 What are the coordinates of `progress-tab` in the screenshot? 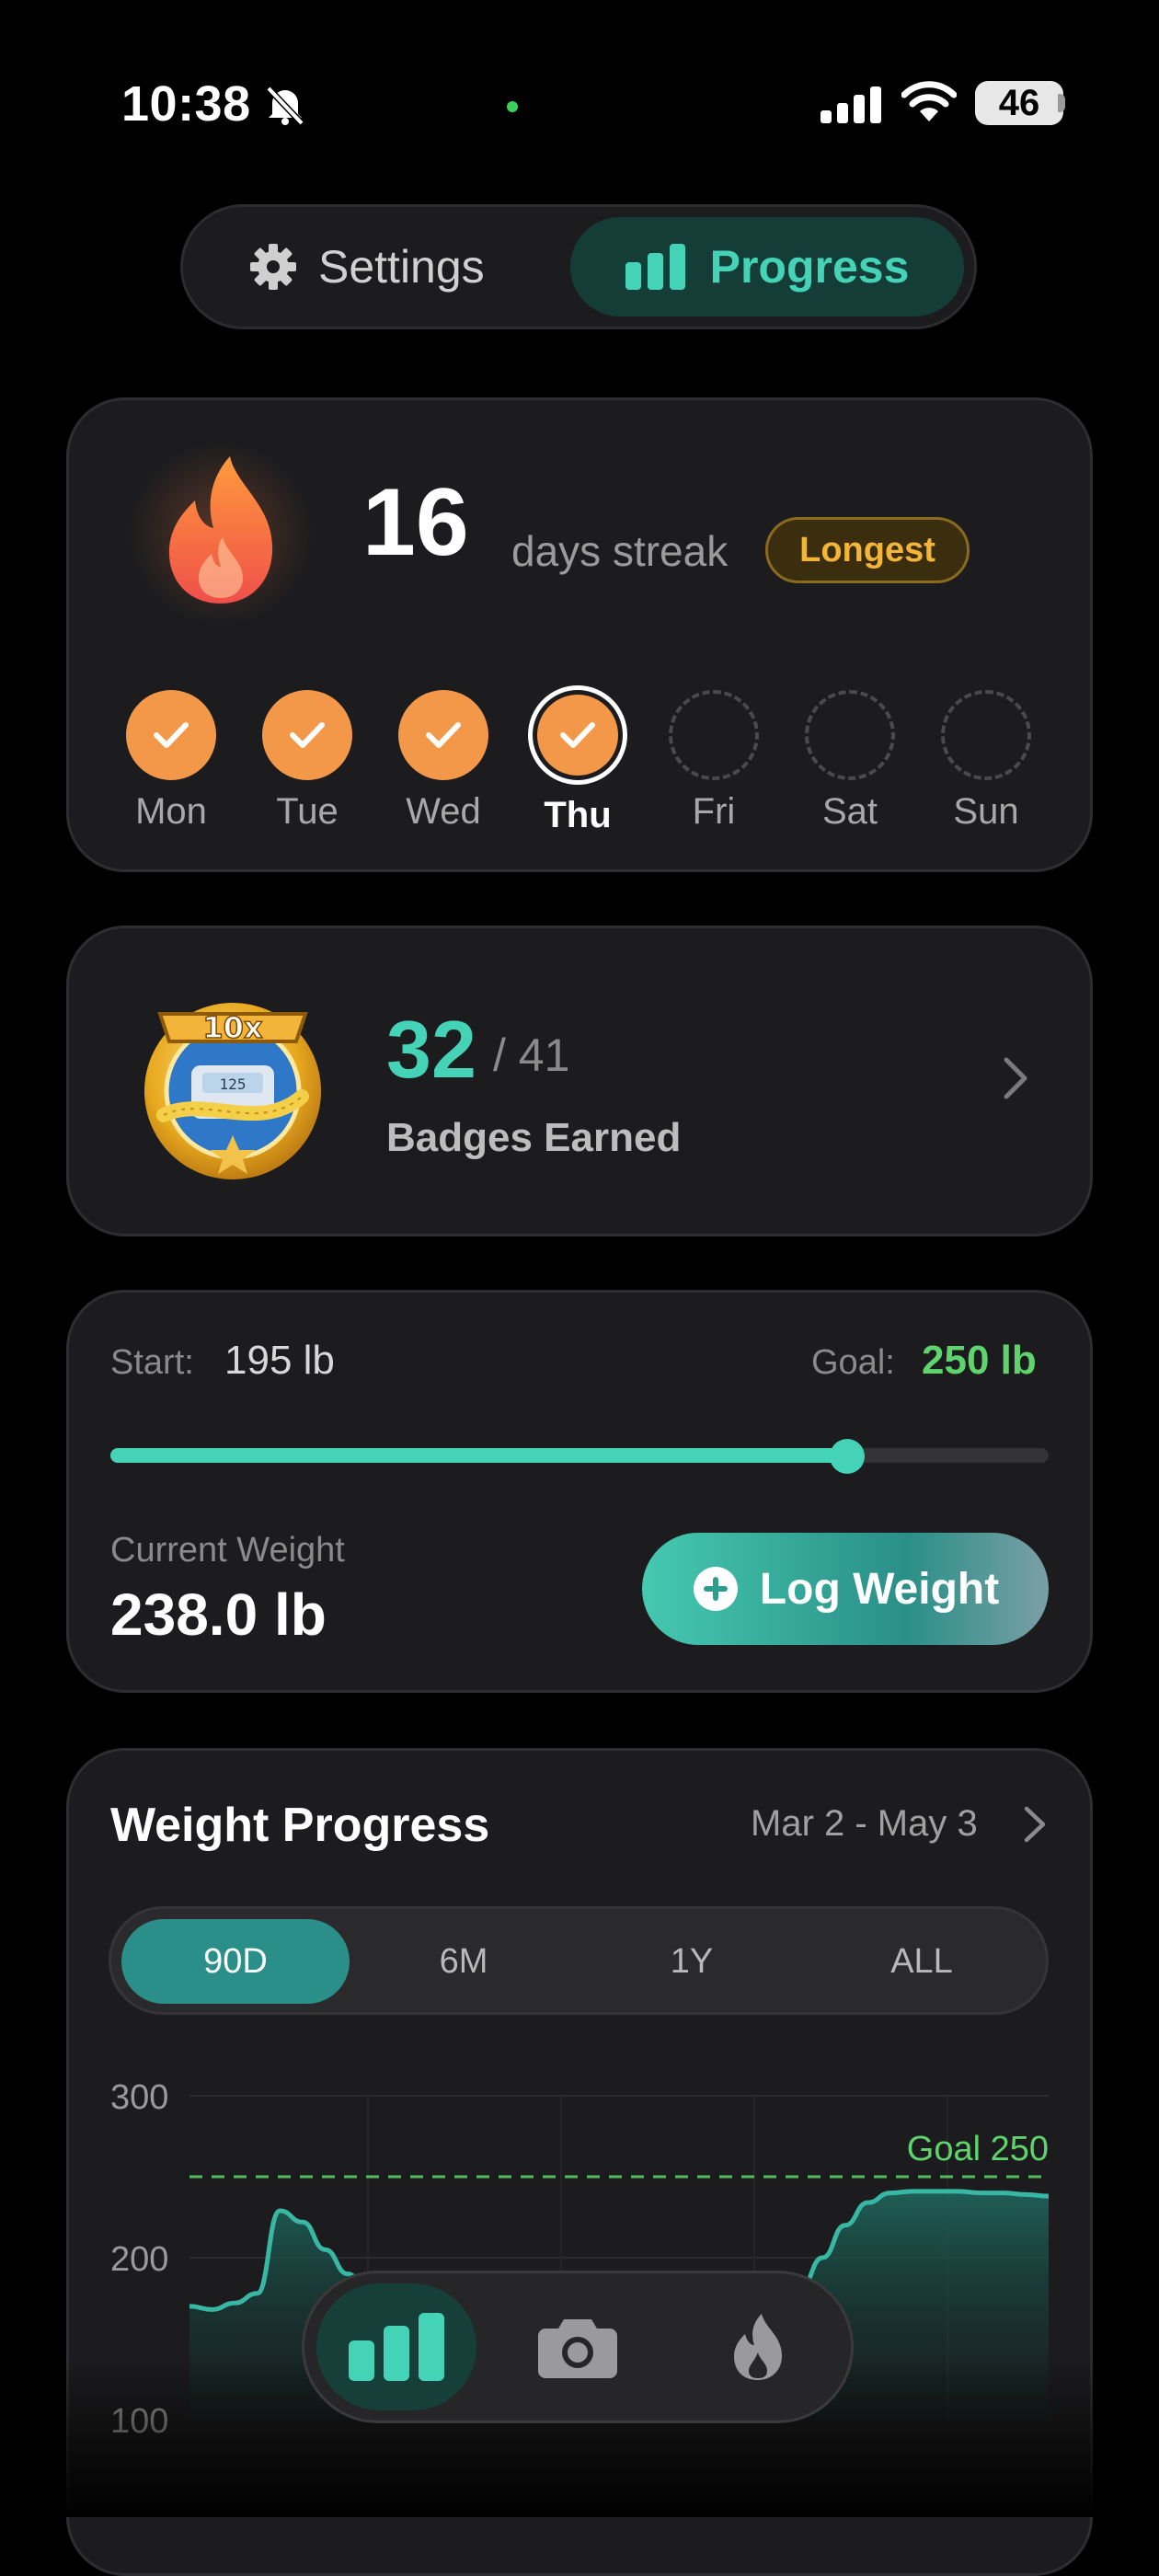 It's located at (396, 2346).